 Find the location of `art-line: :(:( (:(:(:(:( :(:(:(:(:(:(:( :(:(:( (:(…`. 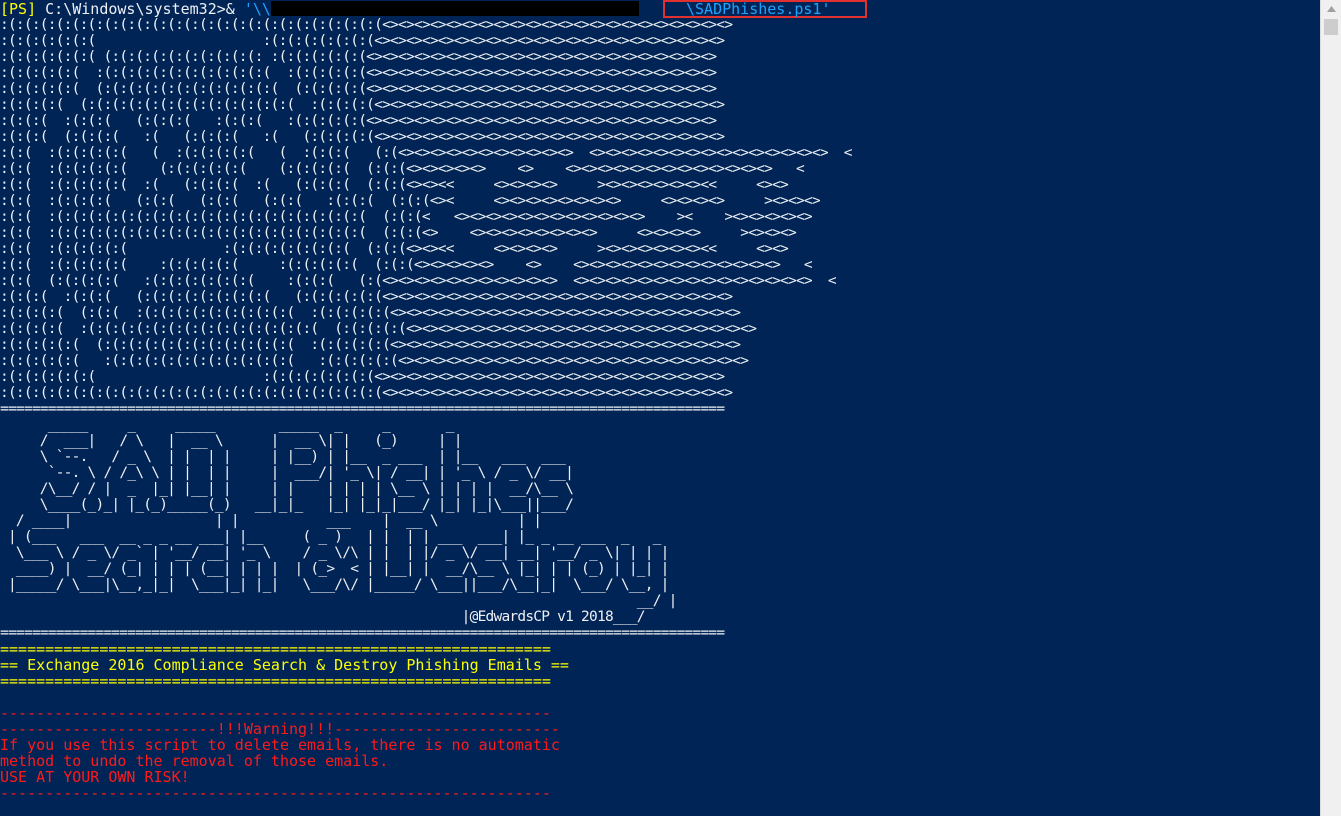

art-line: :(:( (:(:(:(:( :(:(:(:(:(:(:( :(:(:( (:(… is located at coordinates (418, 281).